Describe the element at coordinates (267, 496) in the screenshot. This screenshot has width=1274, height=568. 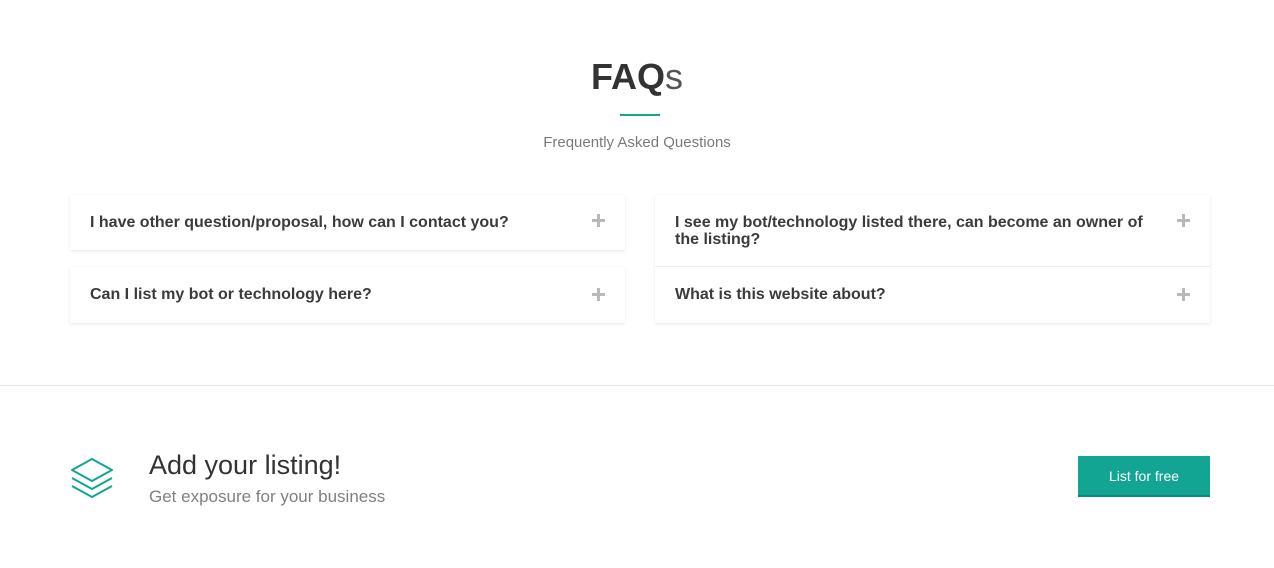
I see `cta-subtitle: Get exposure for your business` at that location.